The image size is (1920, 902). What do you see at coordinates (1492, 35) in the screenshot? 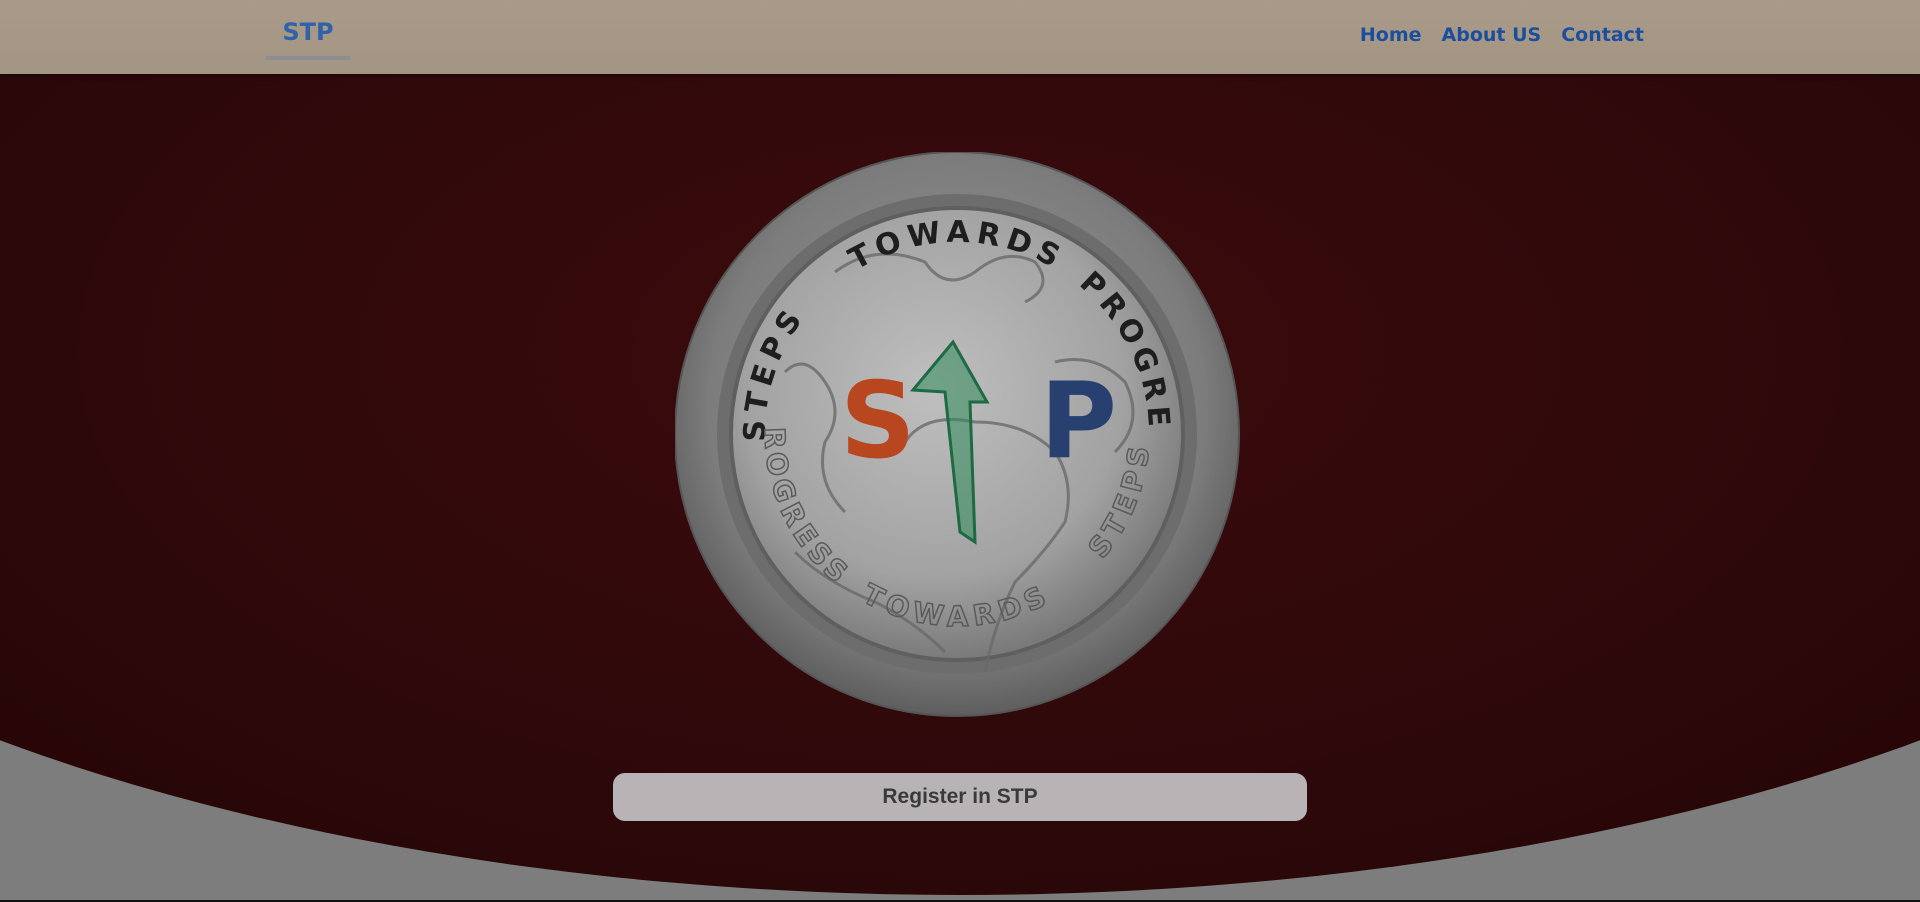
I see `nav-link-about-us: About US` at bounding box center [1492, 35].